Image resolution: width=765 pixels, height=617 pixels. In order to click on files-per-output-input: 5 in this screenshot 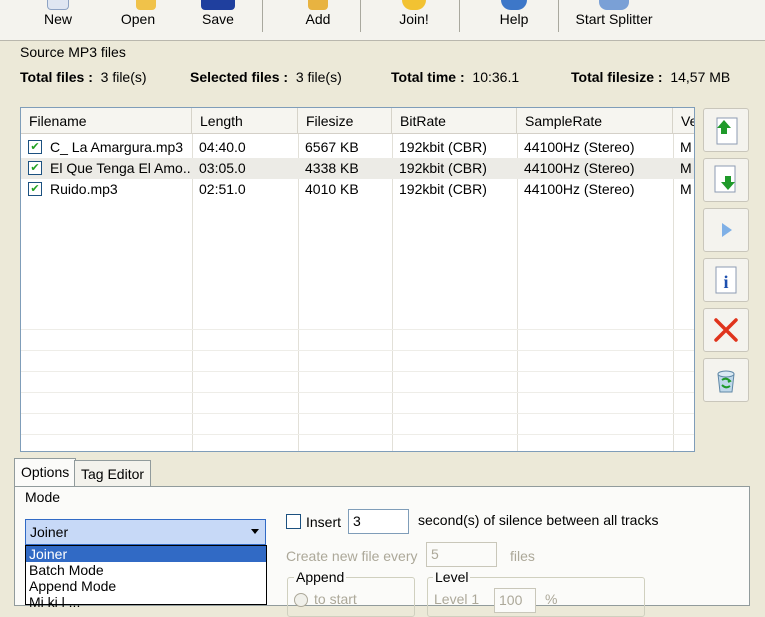, I will do `click(461, 554)`.